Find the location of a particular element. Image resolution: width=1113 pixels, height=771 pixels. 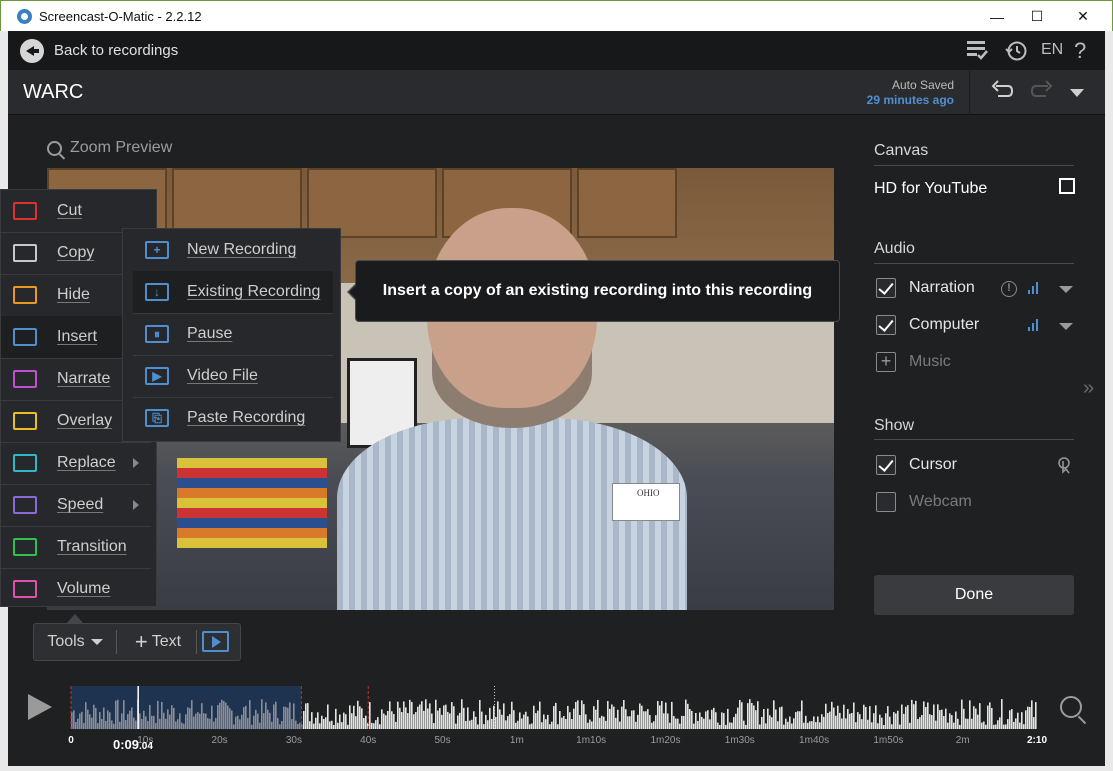

top-navigation-bar: Back to recordings EN ? is located at coordinates (556, 51).